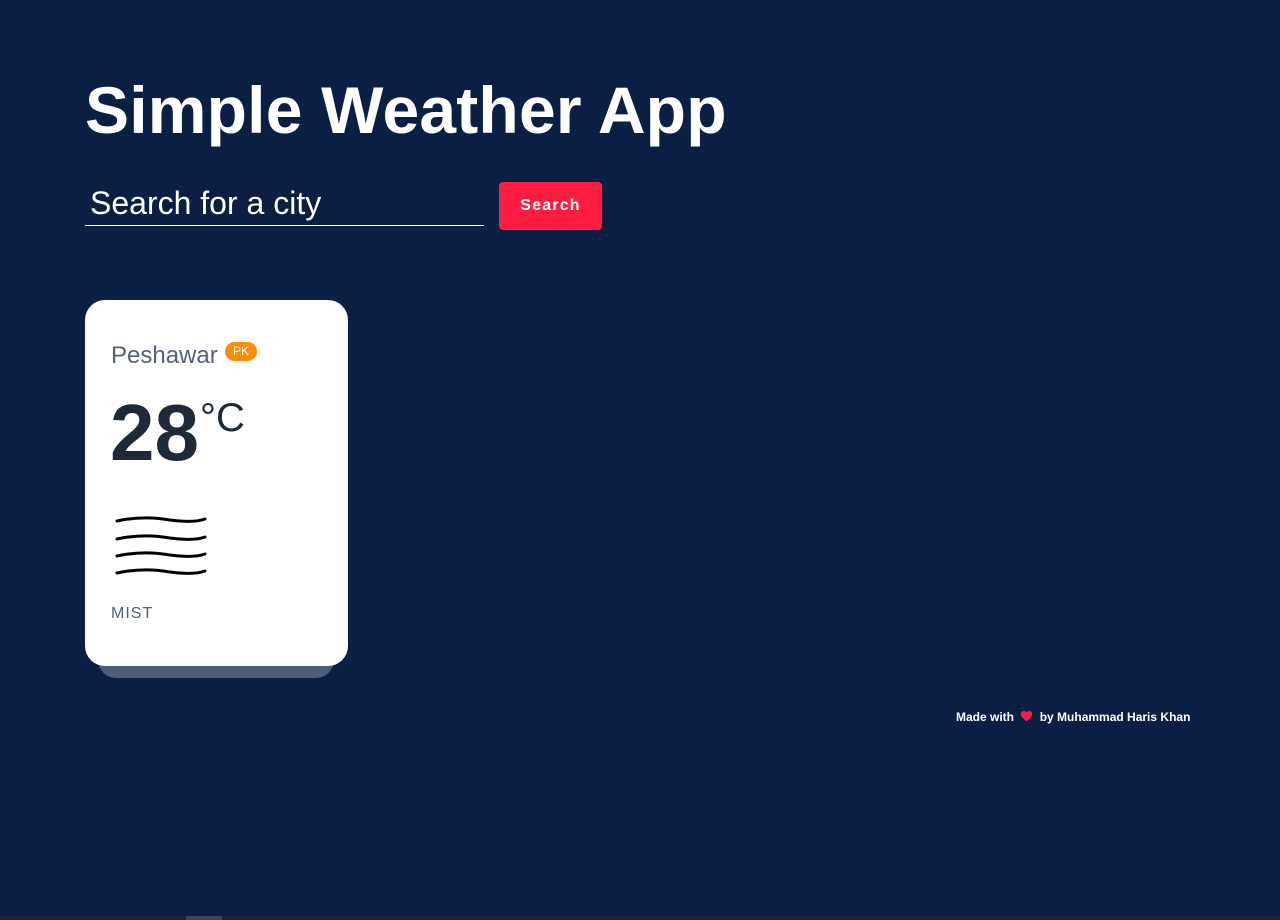 This screenshot has height=920, width=1280. What do you see at coordinates (164, 355) in the screenshot?
I see `city-name: Peshawar` at bounding box center [164, 355].